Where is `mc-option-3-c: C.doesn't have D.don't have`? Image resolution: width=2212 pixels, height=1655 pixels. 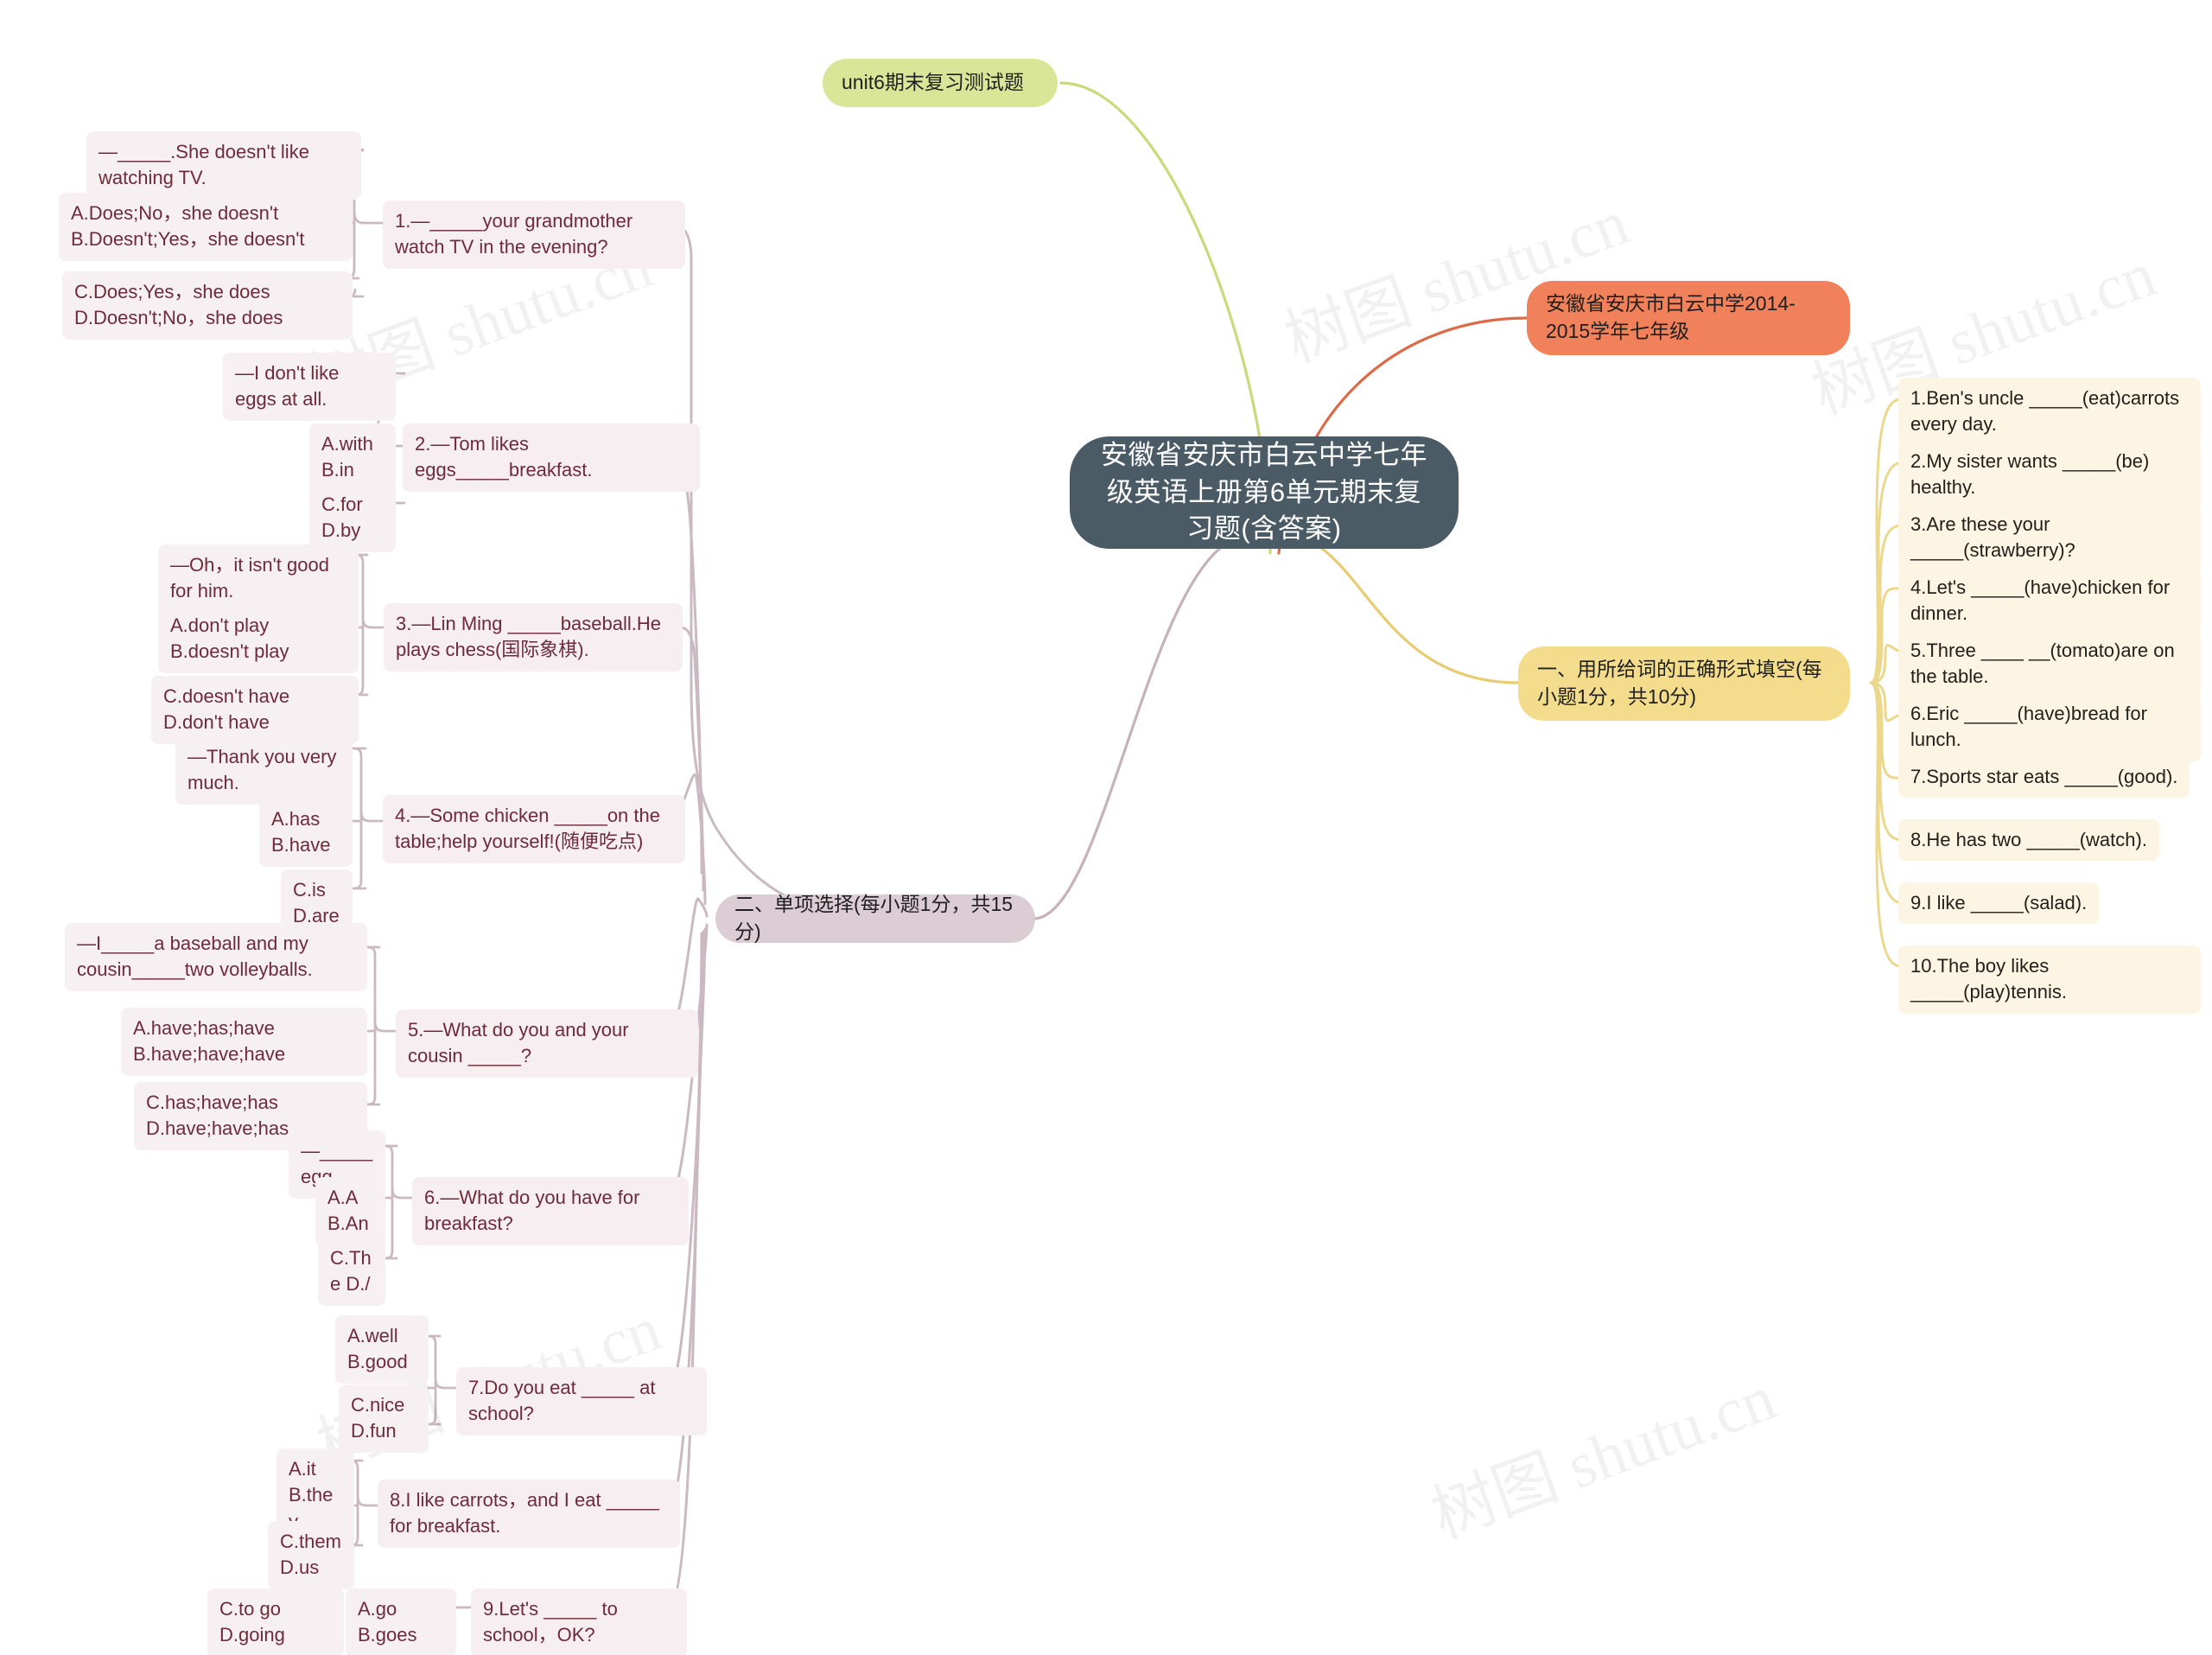
mc-option-3-c: C.doesn't have D.don't have is located at coordinates (255, 710).